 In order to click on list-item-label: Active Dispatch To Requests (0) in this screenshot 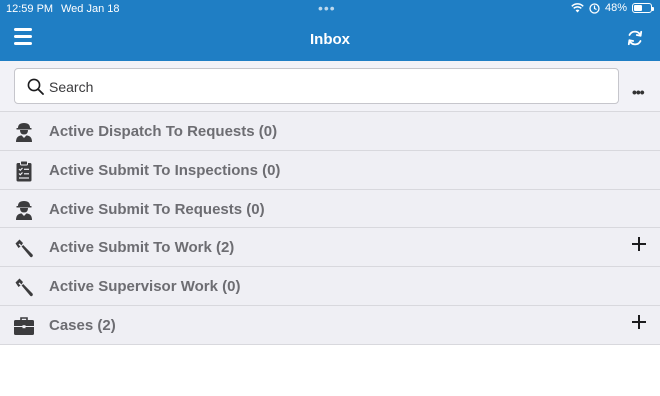, I will do `click(163, 131)`.